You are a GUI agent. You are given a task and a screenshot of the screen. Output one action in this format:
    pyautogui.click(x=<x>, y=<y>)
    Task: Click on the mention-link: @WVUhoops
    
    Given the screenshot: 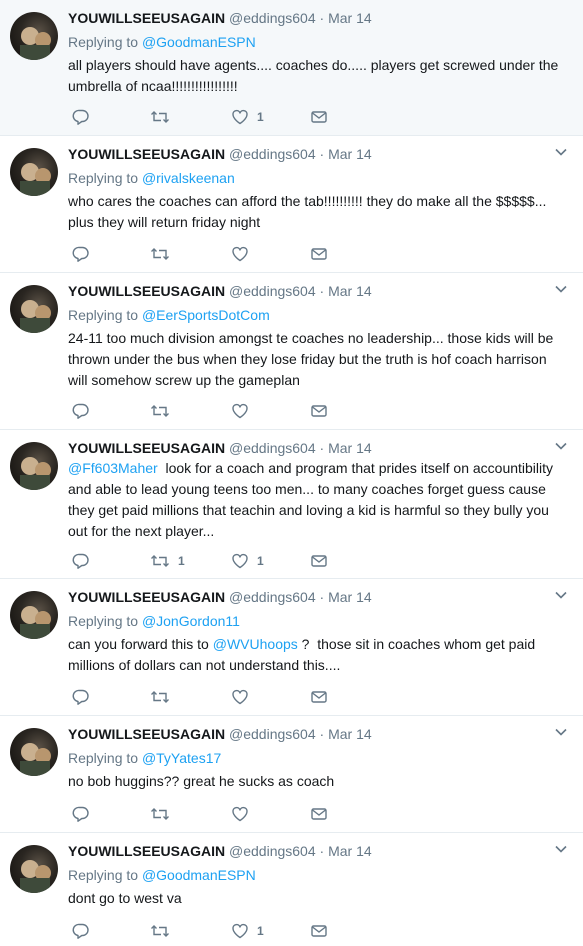 What is the action you would take?
    pyautogui.click(x=255, y=644)
    